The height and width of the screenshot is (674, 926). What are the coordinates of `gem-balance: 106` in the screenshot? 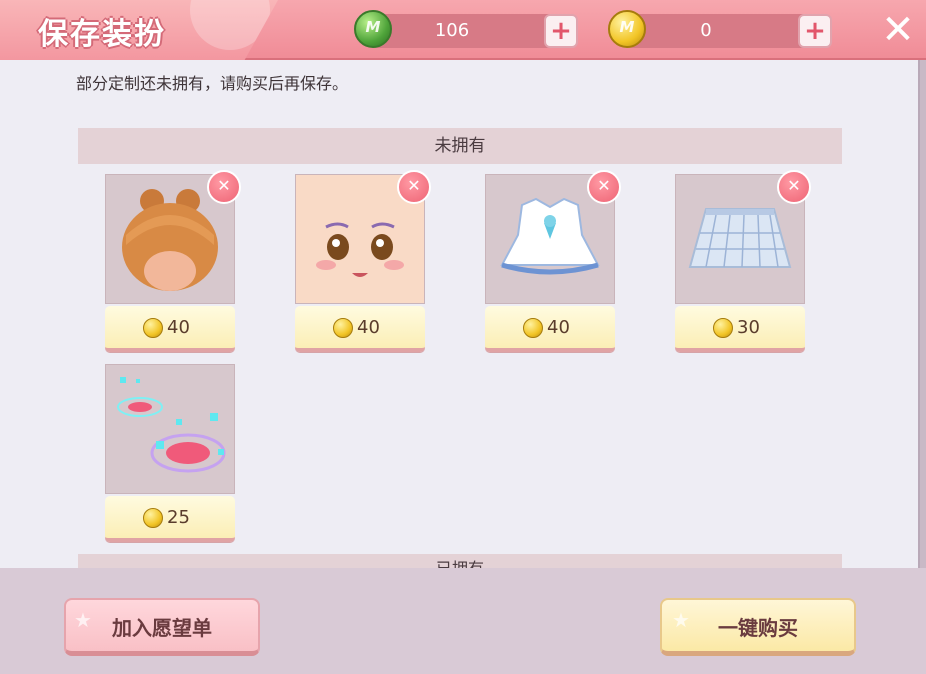 It's located at (452, 30).